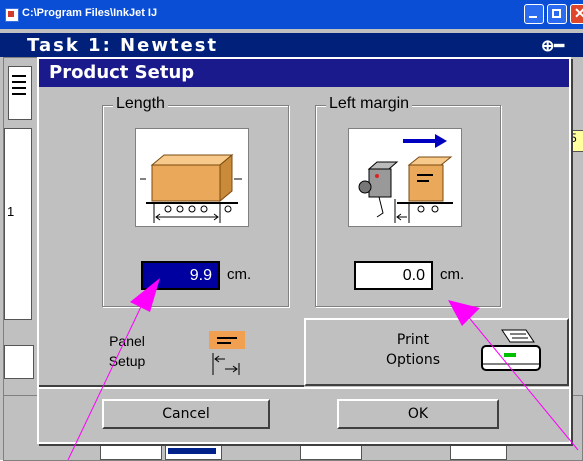 This screenshot has width=583, height=461. Describe the element at coordinates (464, 313) in the screenshot. I see `annotation-arrowhead-right` at that location.